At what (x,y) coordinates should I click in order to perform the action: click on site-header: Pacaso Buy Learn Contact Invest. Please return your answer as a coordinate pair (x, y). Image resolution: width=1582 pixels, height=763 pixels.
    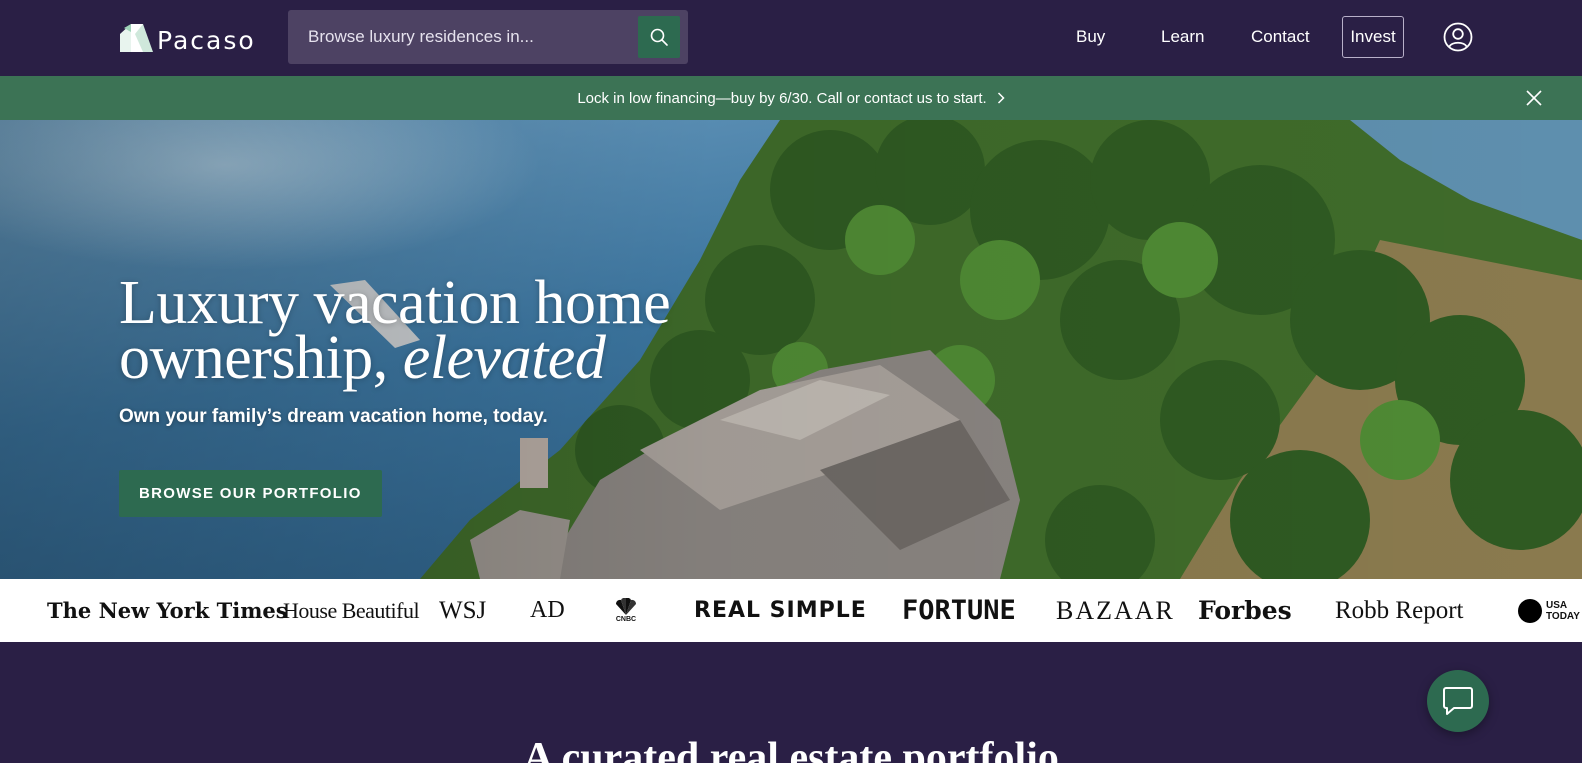
    Looking at the image, I should click on (791, 38).